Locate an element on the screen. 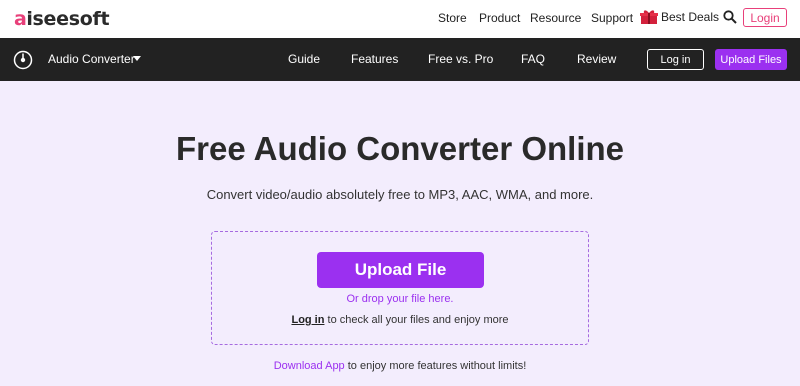 Image resolution: width=800 pixels, height=386 pixels. nav-guide: Guide is located at coordinates (304, 59).